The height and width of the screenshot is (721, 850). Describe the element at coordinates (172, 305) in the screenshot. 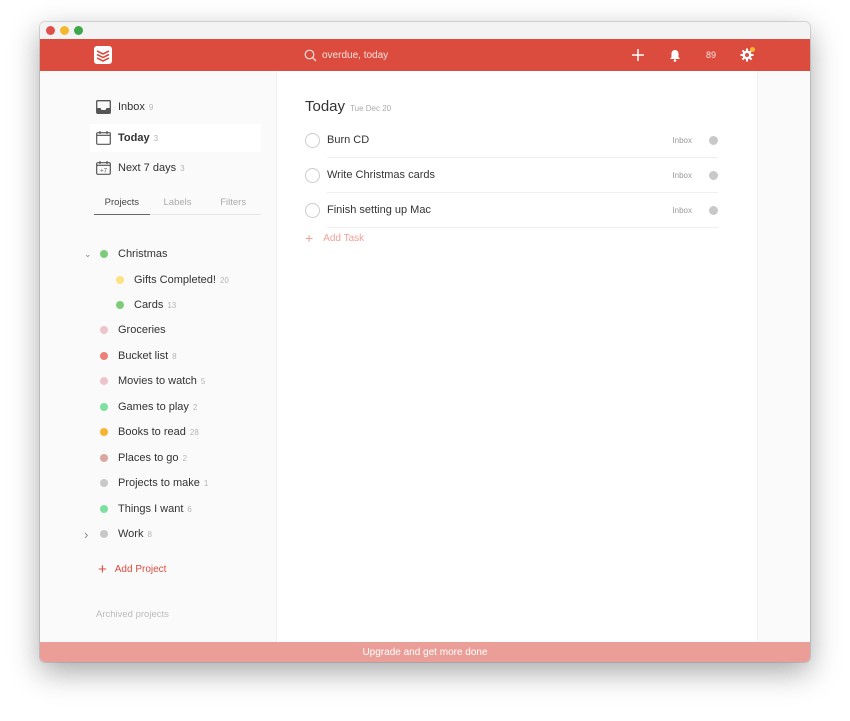

I see `project-count: 13` at that location.